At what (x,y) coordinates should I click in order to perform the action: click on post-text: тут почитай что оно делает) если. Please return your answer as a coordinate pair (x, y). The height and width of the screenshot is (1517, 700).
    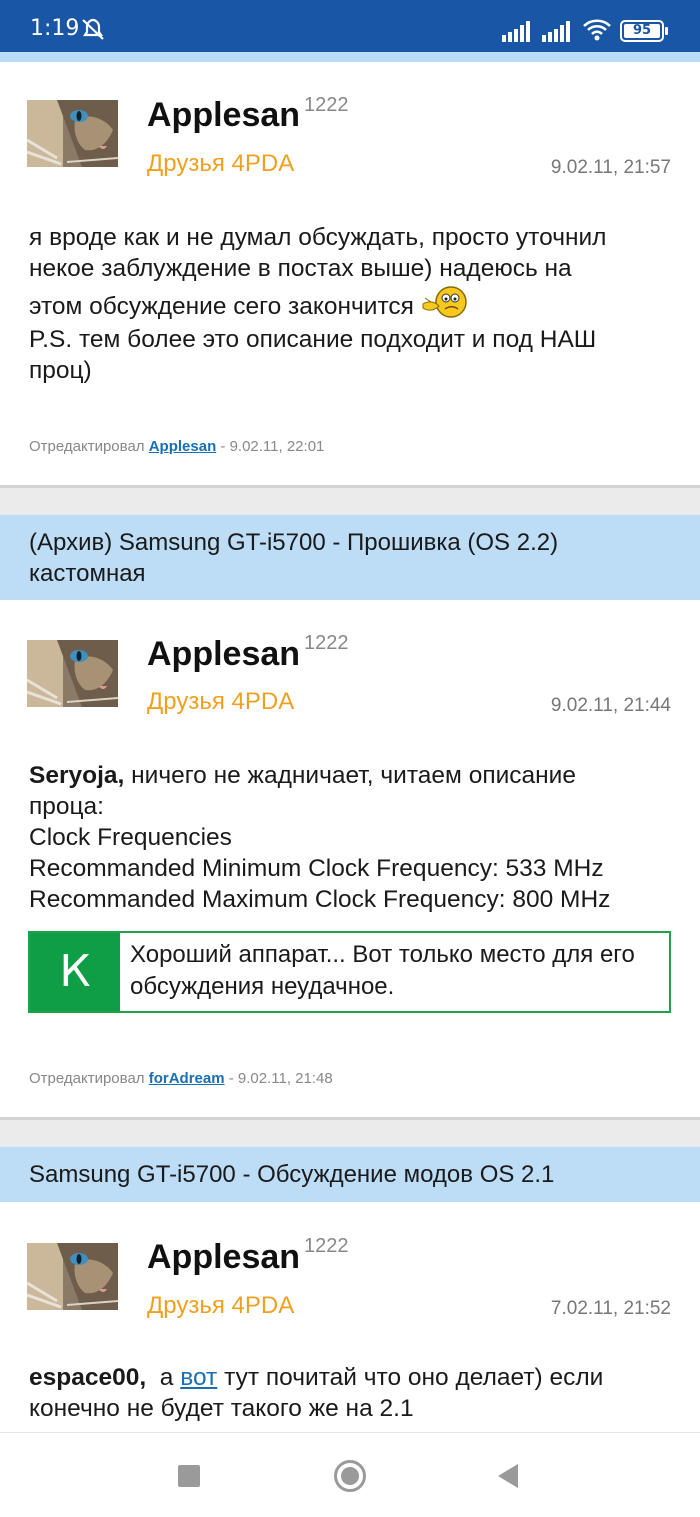
    Looking at the image, I should click on (414, 1377).